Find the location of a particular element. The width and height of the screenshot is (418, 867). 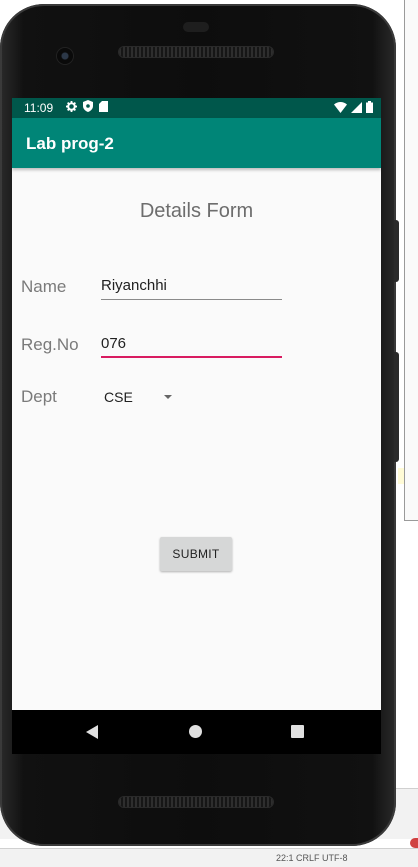

shield-icon is located at coordinates (88, 106).